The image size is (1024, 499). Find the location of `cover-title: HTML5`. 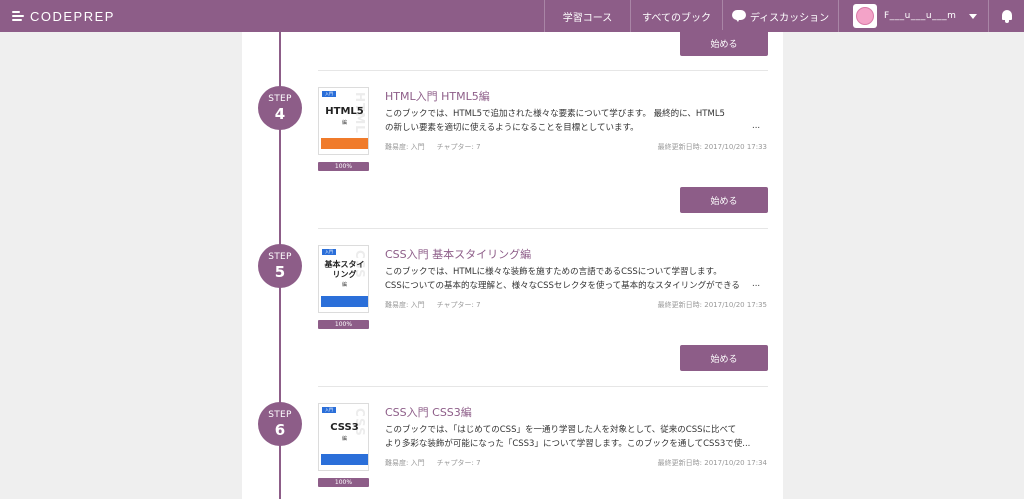

cover-title: HTML5 is located at coordinates (344, 111).